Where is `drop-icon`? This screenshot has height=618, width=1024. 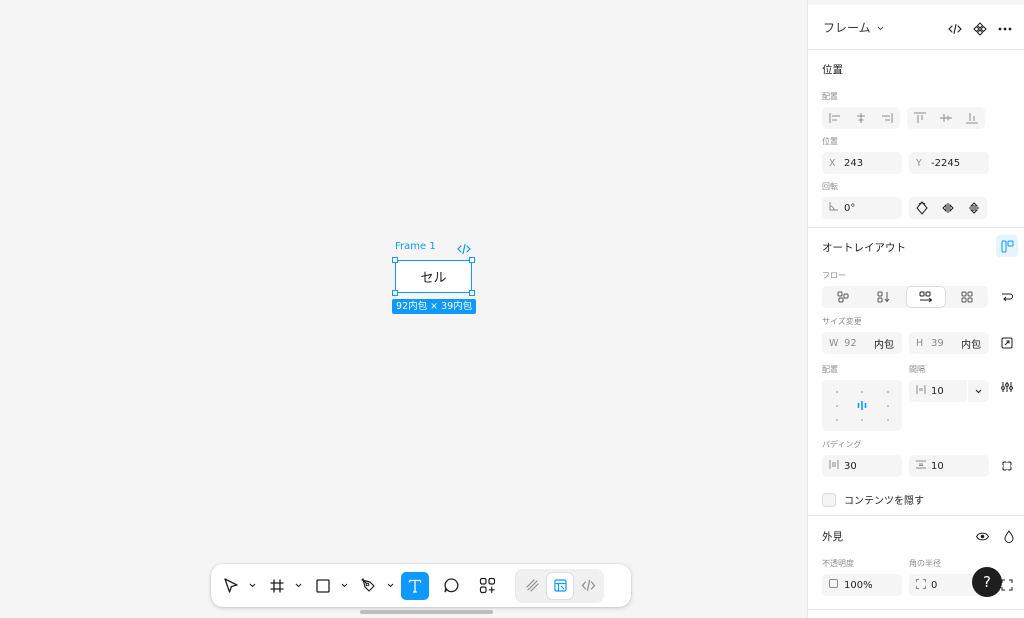 drop-icon is located at coordinates (1009, 536).